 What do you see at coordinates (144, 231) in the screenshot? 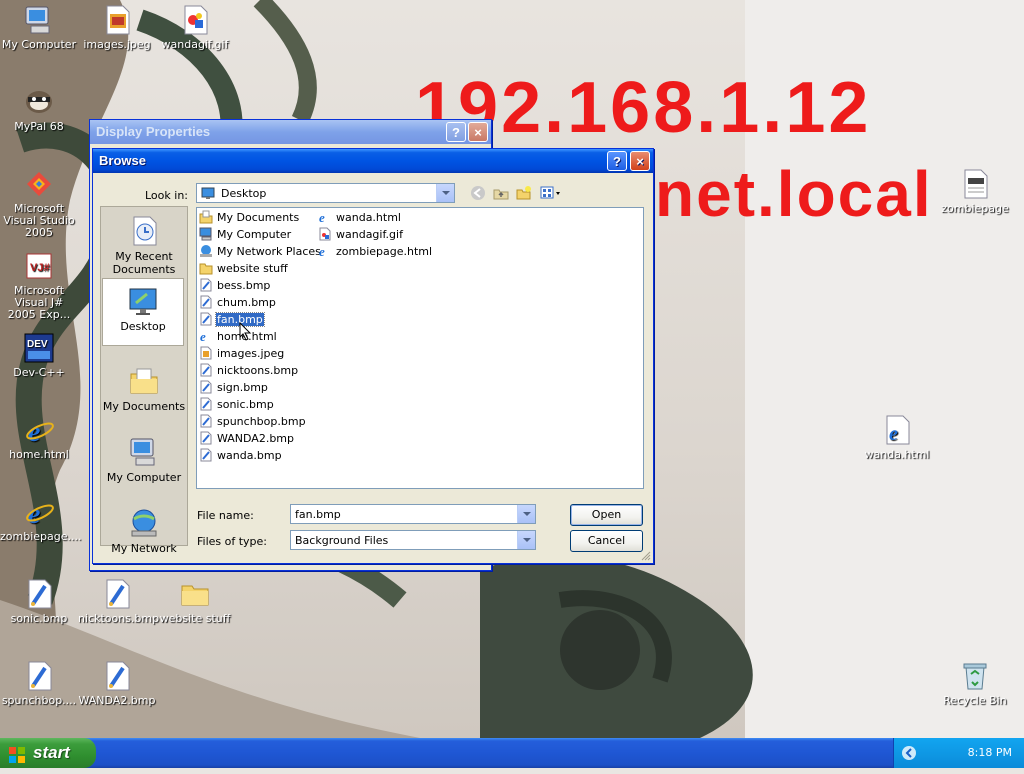
I see `recent-documents-icon` at bounding box center [144, 231].